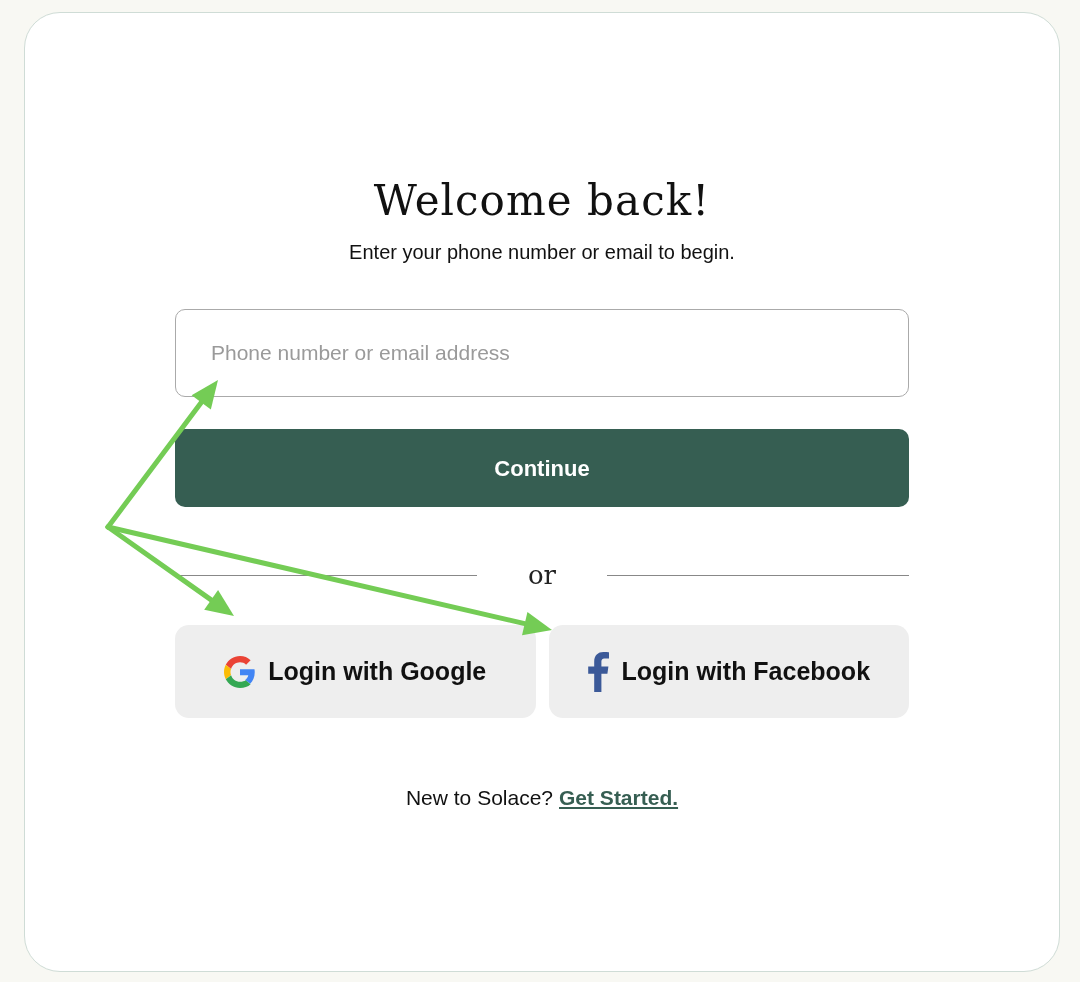 This screenshot has width=1080, height=982. What do you see at coordinates (619, 798) in the screenshot?
I see `get-started-link: Get Started.` at bounding box center [619, 798].